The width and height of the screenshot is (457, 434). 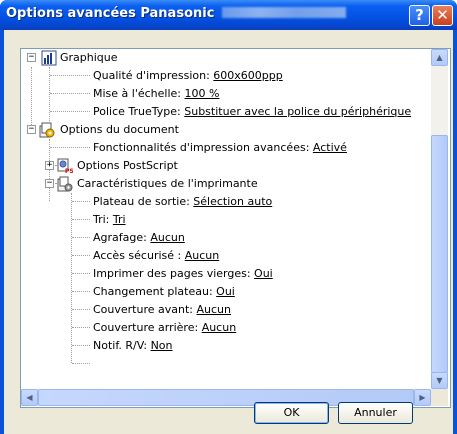 What do you see at coordinates (164, 328) in the screenshot?
I see `setting-back-cover: Couverture arrière: Aucun` at bounding box center [164, 328].